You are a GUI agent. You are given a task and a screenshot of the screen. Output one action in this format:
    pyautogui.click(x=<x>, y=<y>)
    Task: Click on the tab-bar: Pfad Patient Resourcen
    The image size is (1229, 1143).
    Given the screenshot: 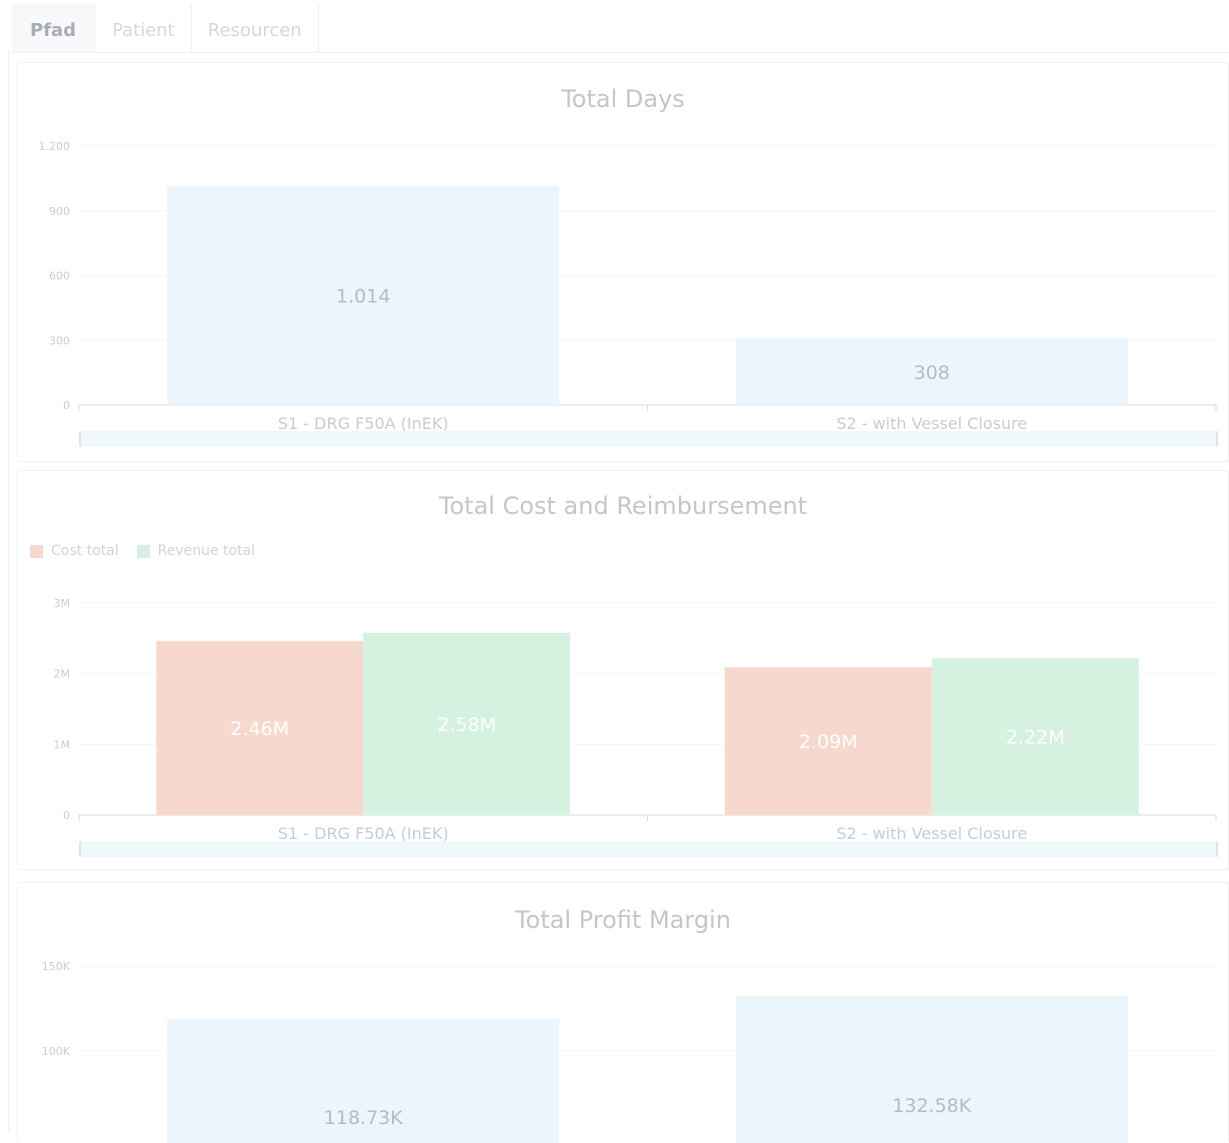 What is the action you would take?
    pyautogui.click(x=620, y=28)
    